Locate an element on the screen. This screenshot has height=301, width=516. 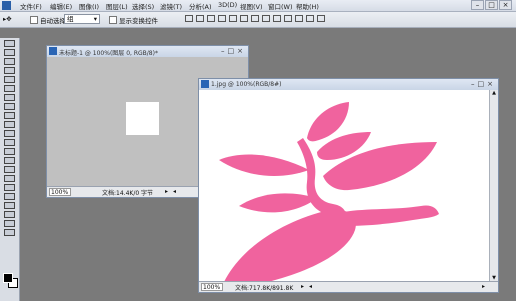
menu-analysis: 分析(A) is located at coordinates (200, 6).